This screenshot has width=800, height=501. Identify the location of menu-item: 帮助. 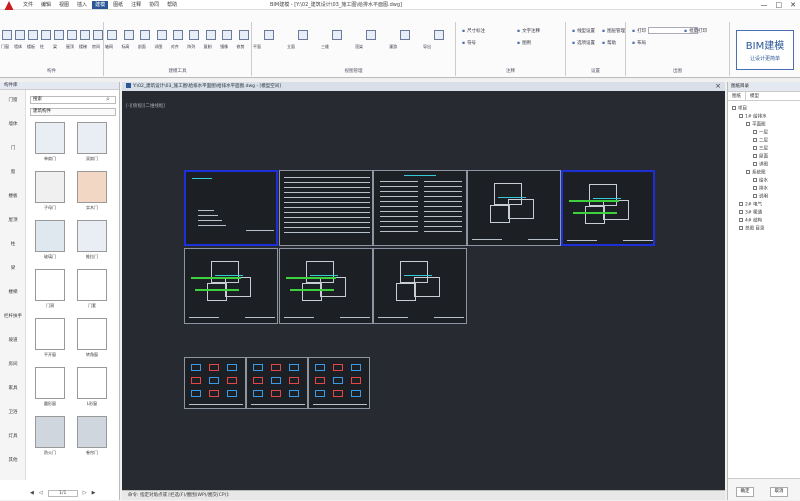
(172, 5).